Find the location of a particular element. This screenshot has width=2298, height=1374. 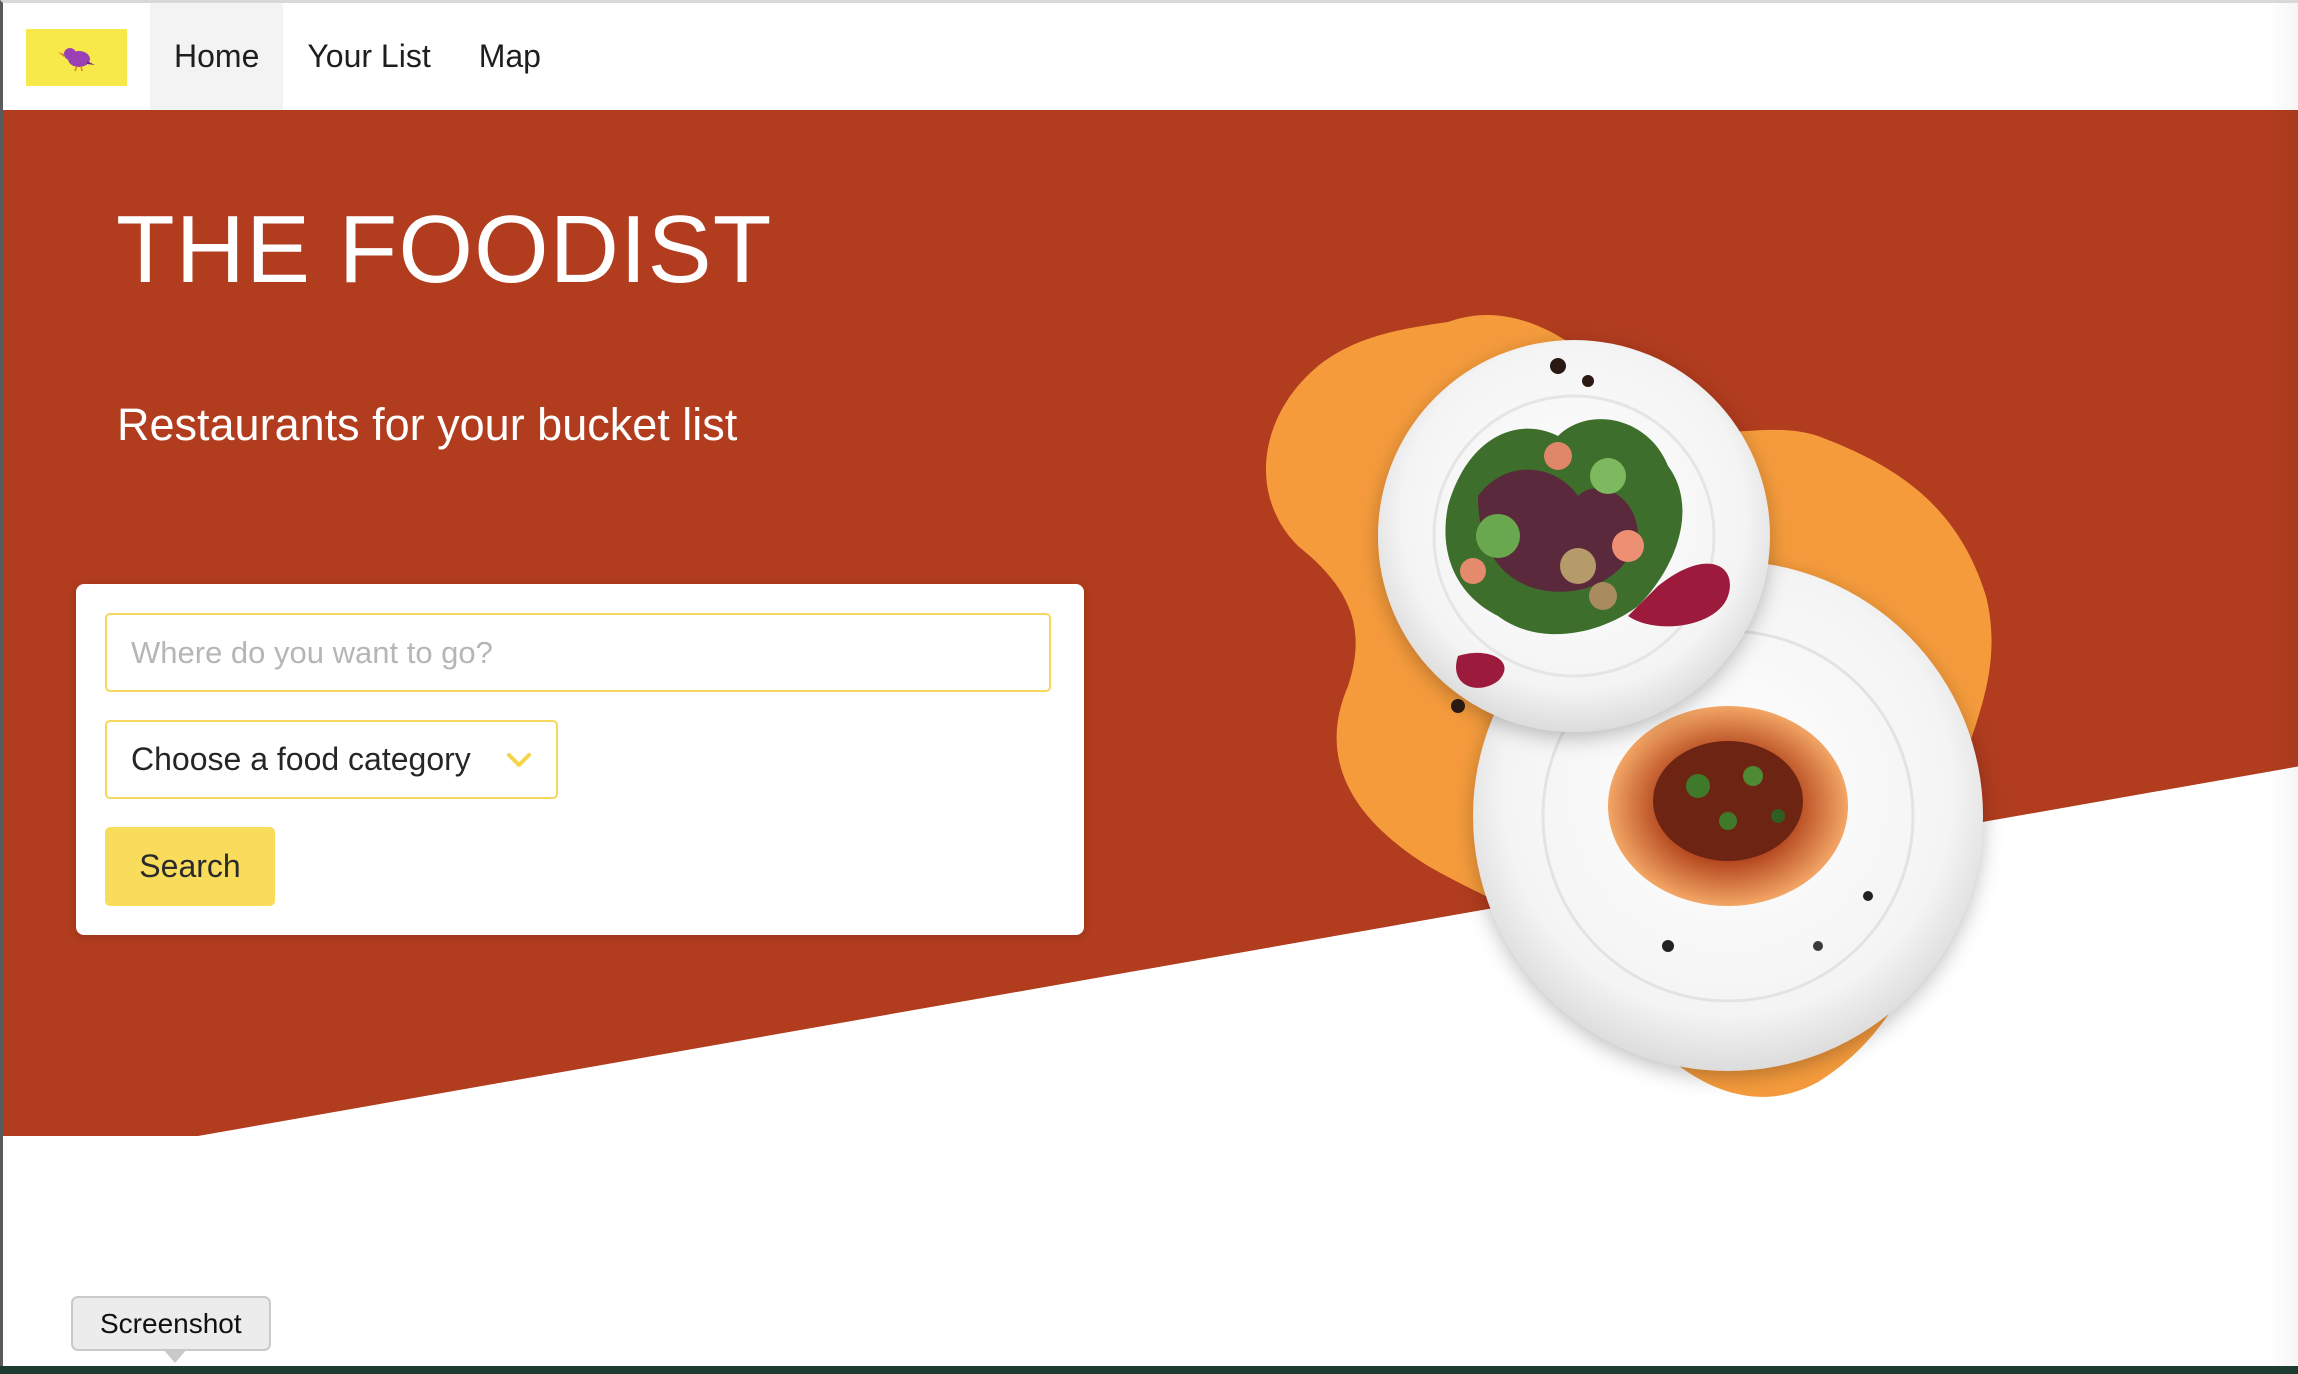

nav-your-list-label: Your List is located at coordinates (369, 56).